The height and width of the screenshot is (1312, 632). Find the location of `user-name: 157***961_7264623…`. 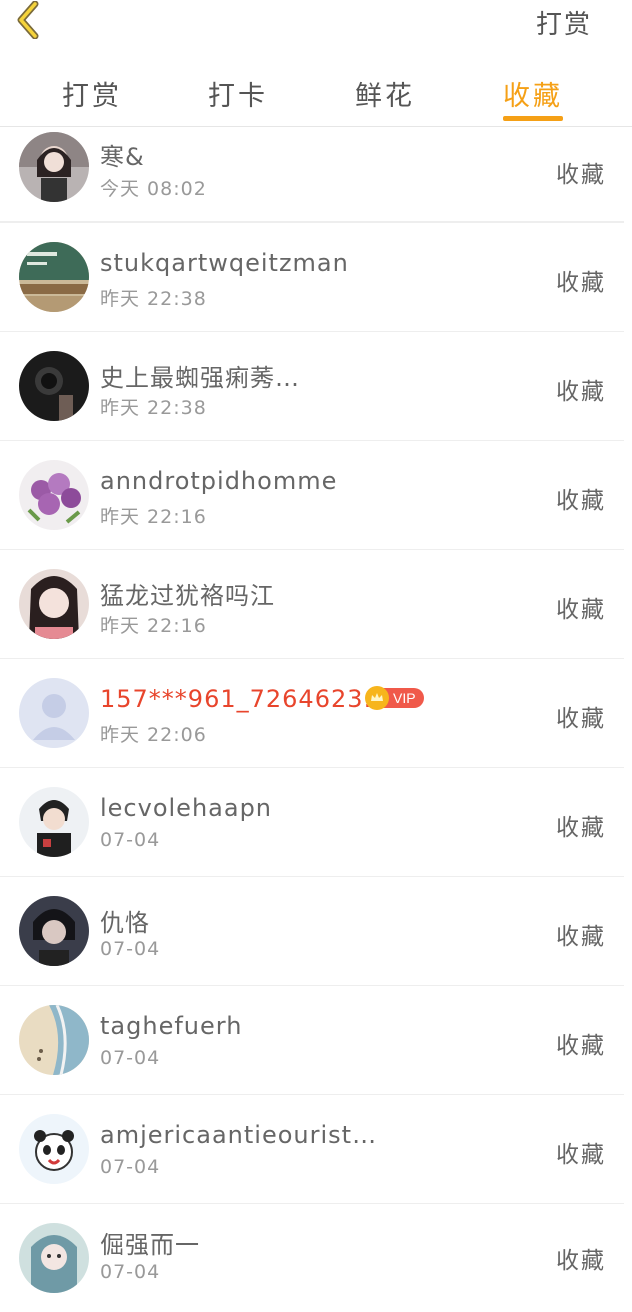

user-name: 157***961_7264623… is located at coordinates (244, 699).